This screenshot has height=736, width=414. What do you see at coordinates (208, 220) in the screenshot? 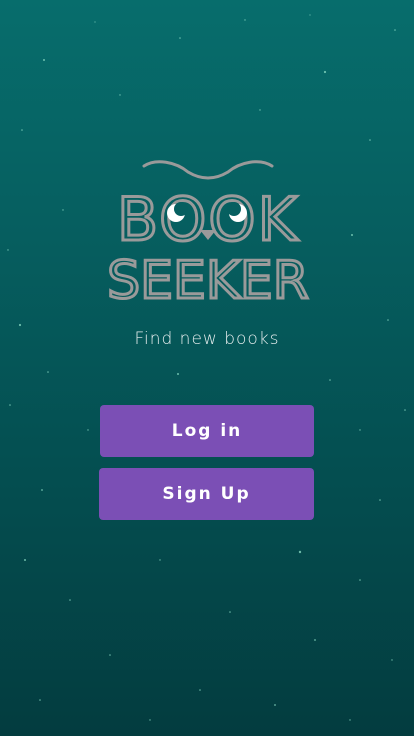
I see `logo-line1: BOOK` at bounding box center [208, 220].